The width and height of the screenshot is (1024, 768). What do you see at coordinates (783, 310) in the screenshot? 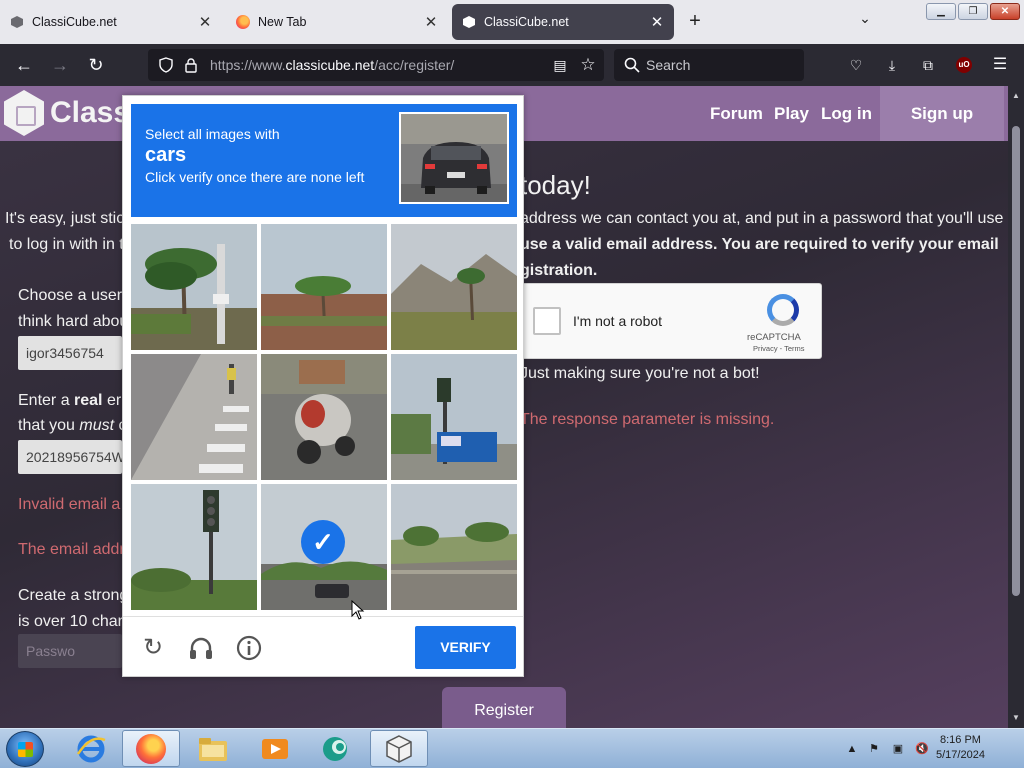
I see `recaptcha-logo-icon` at bounding box center [783, 310].